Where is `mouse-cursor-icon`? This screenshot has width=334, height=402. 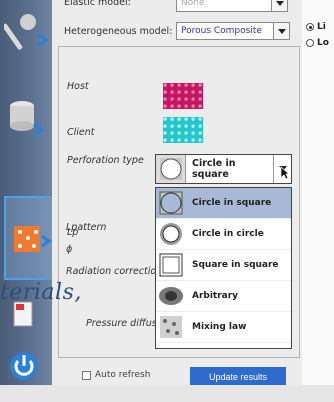
mouse-cursor-icon is located at coordinates (285, 174).